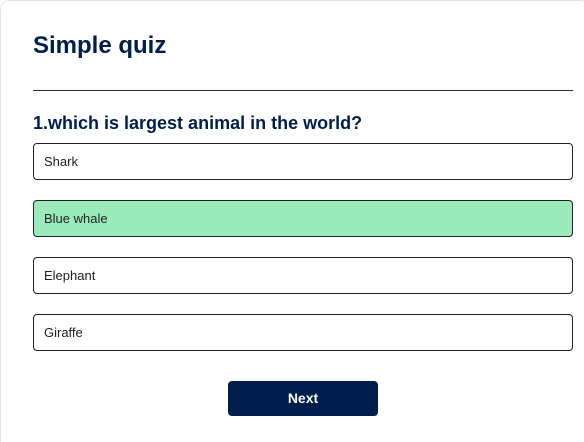 The image size is (584, 442). Describe the element at coordinates (100, 45) in the screenshot. I see `quiz-title: Simple quiz` at that location.